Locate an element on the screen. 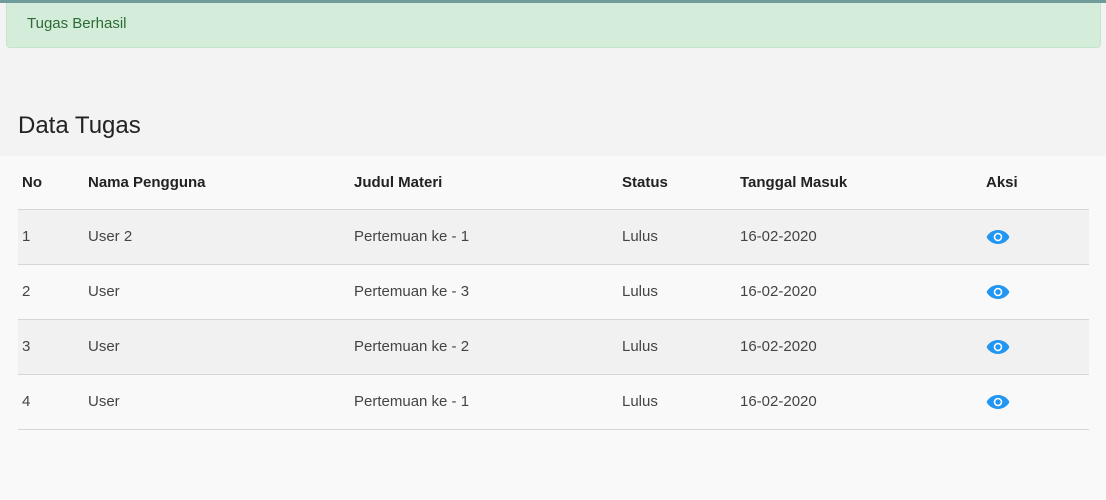 The height and width of the screenshot is (500, 1106). table-row: 3 User Pertemuan ke - 2 Lulus 16-02-2020 is located at coordinates (553, 347).